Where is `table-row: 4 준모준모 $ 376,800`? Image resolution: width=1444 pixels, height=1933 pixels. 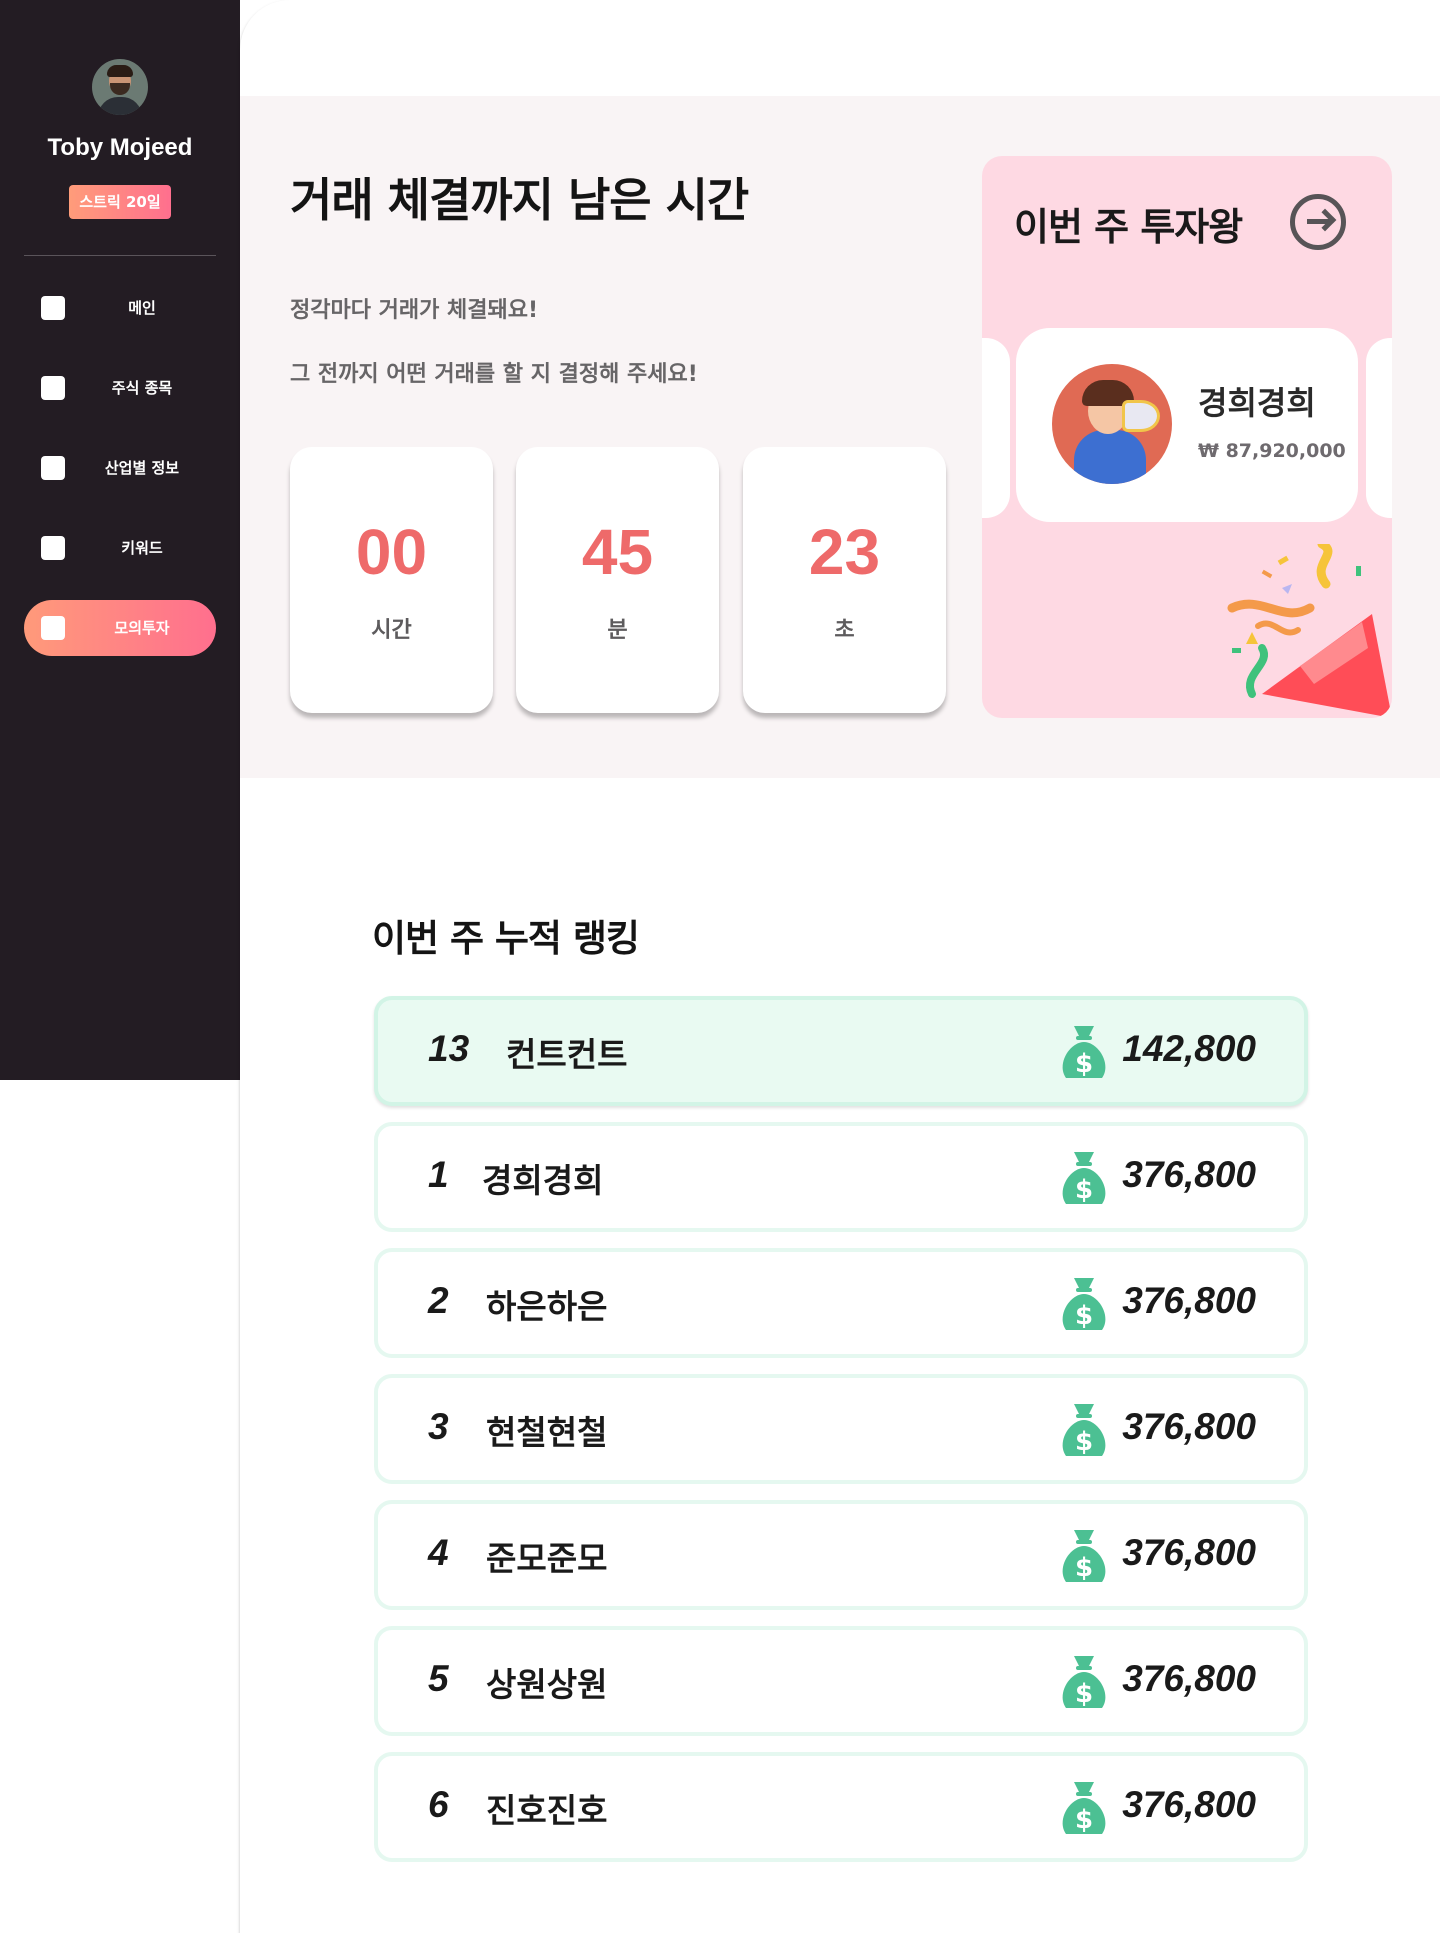
table-row: 4 준모준모 $ 376,800 is located at coordinates (841, 1555).